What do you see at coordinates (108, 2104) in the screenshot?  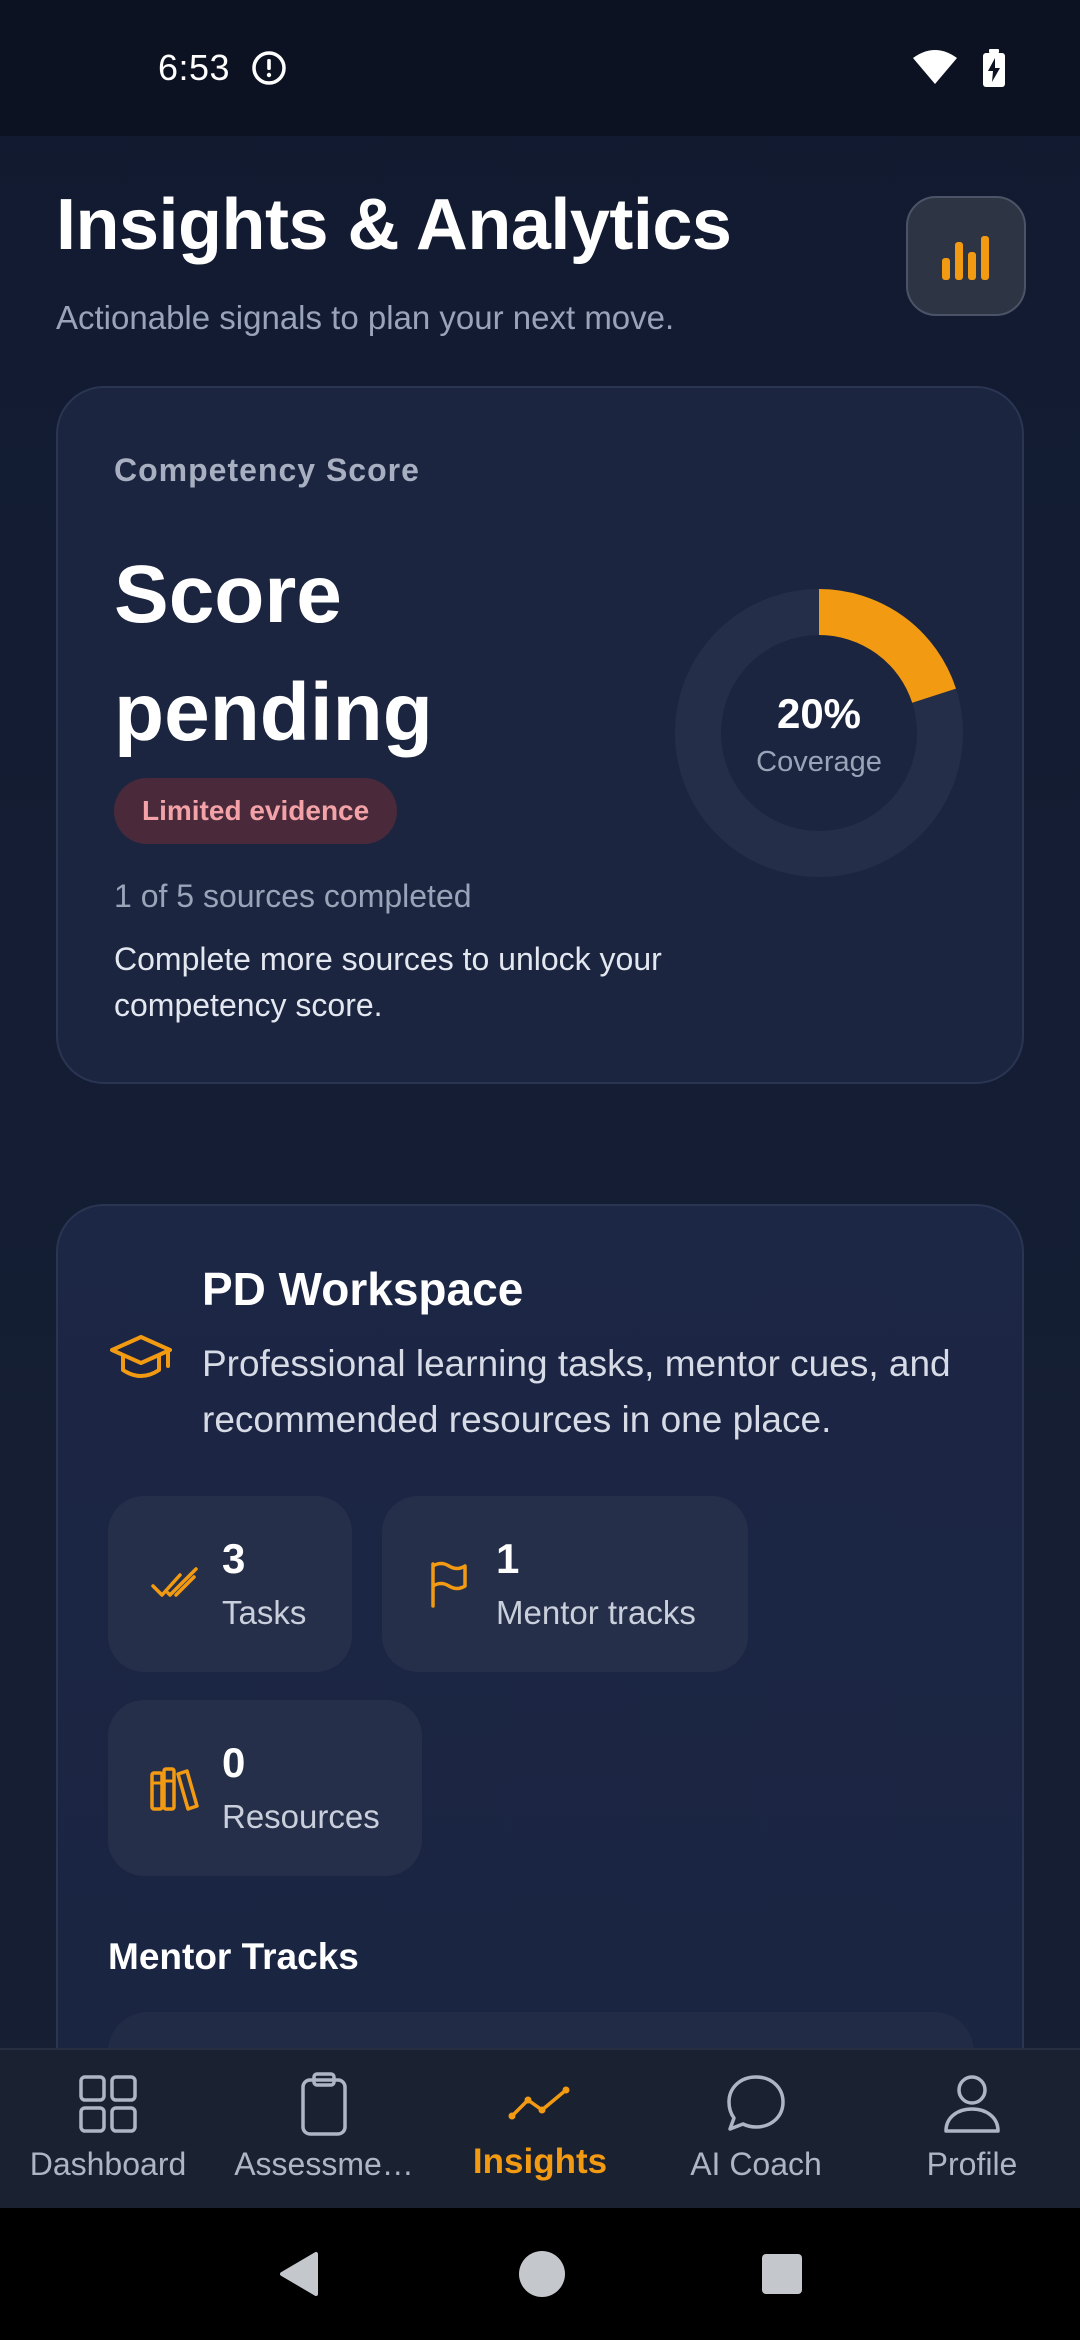 I see `grid-icon` at bounding box center [108, 2104].